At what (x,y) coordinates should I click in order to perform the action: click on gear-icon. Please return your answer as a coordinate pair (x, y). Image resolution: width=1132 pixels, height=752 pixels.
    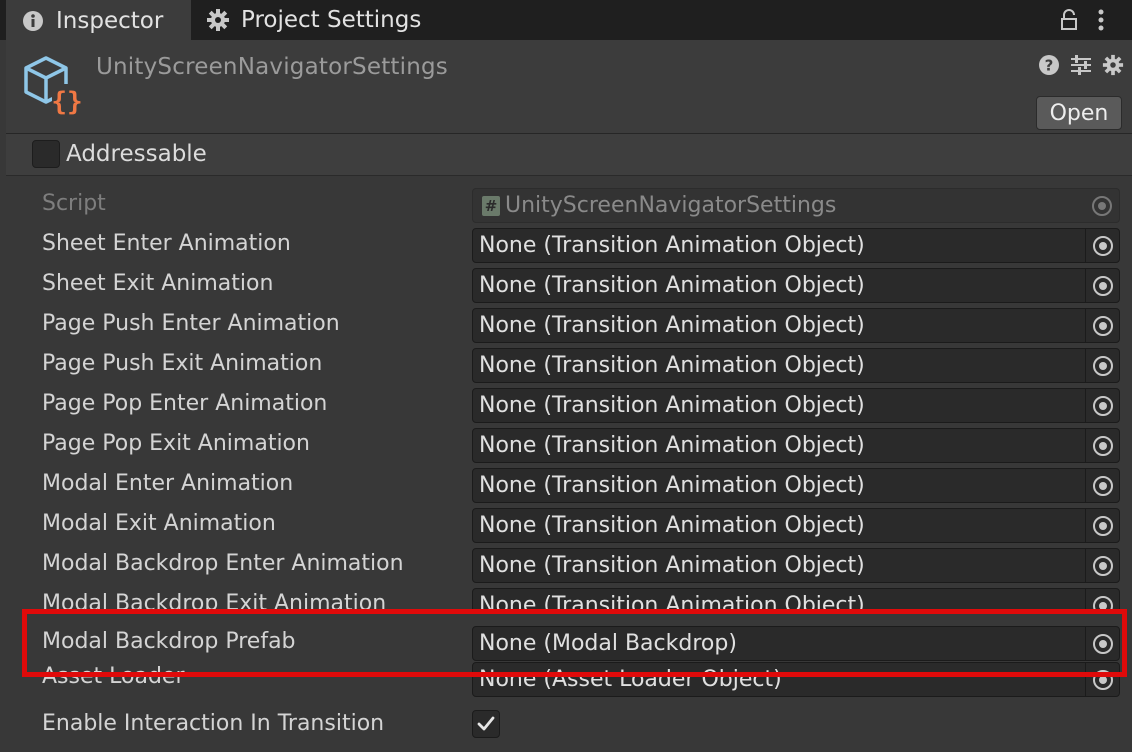
    Looking at the image, I should click on (218, 20).